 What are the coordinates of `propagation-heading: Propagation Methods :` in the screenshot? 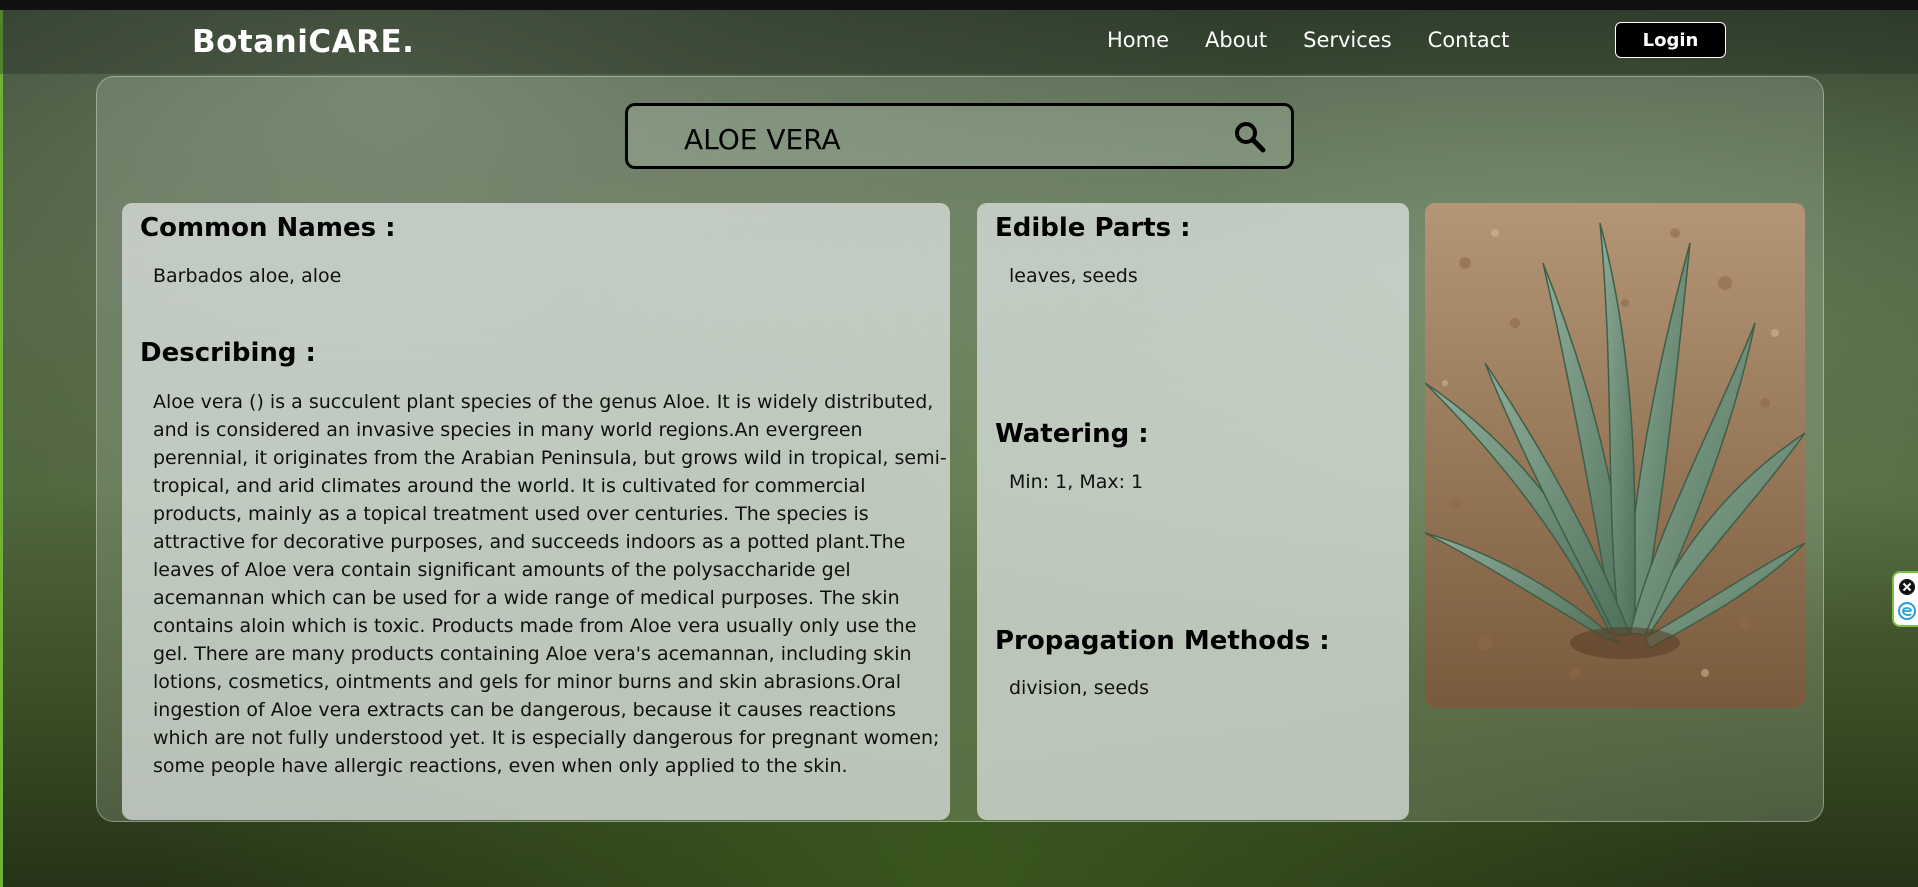 It's located at (1162, 641).